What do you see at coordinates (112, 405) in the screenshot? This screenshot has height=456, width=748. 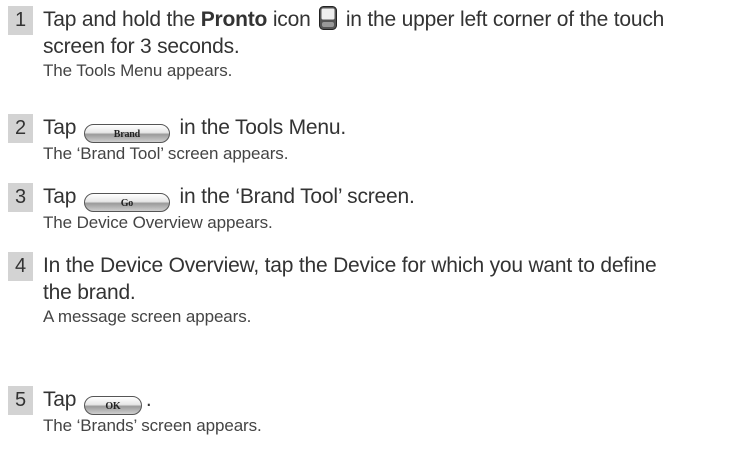 I see `ok-button: OK` at bounding box center [112, 405].